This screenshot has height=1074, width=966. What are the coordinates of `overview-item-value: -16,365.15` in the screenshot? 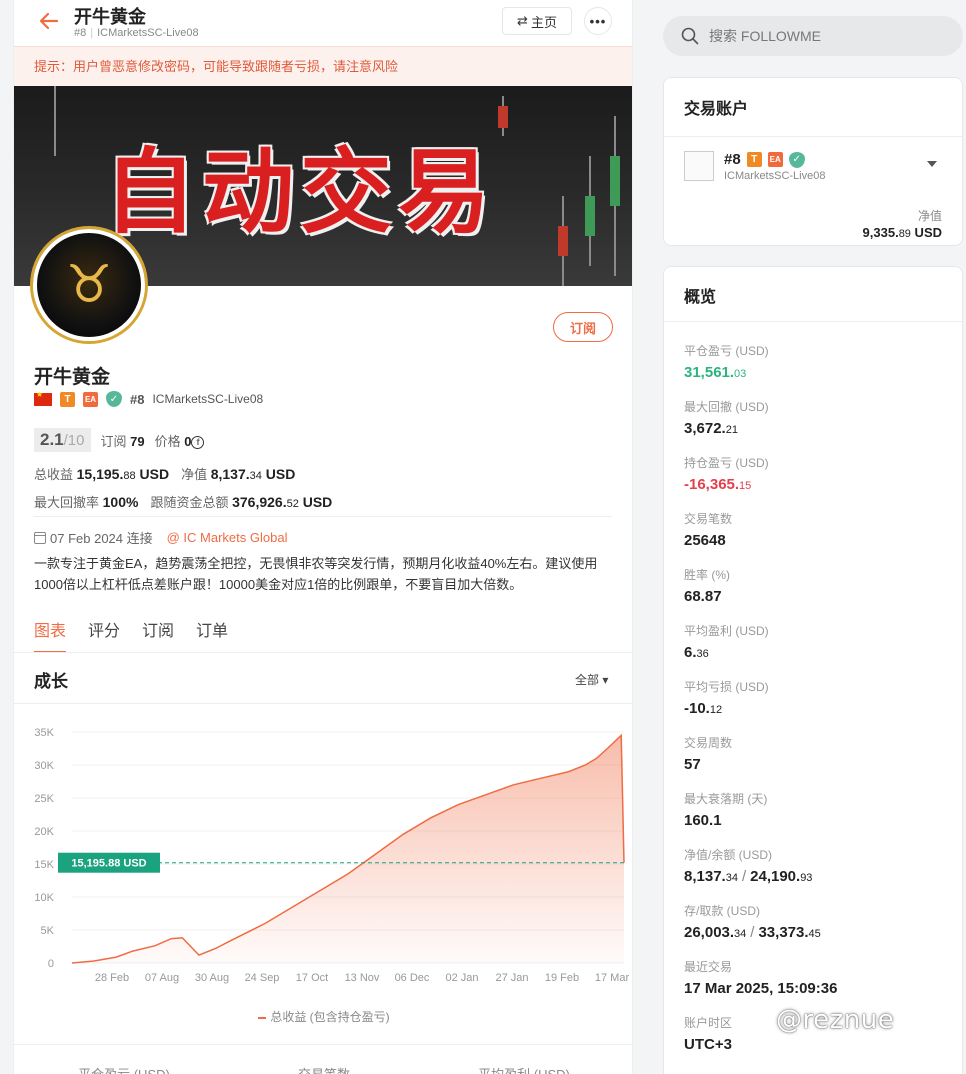 It's located at (718, 484).